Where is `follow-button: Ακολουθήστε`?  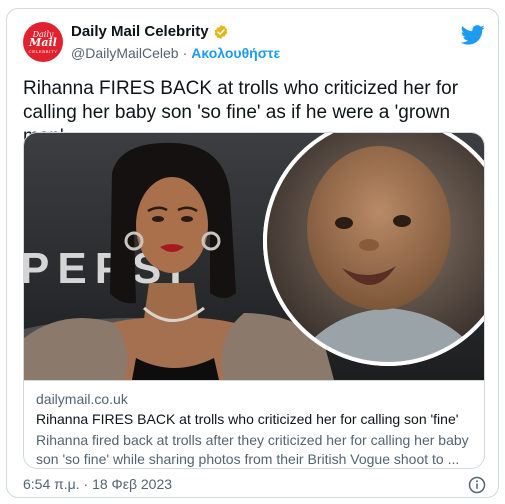
follow-button: Ακολουθήστε is located at coordinates (235, 53).